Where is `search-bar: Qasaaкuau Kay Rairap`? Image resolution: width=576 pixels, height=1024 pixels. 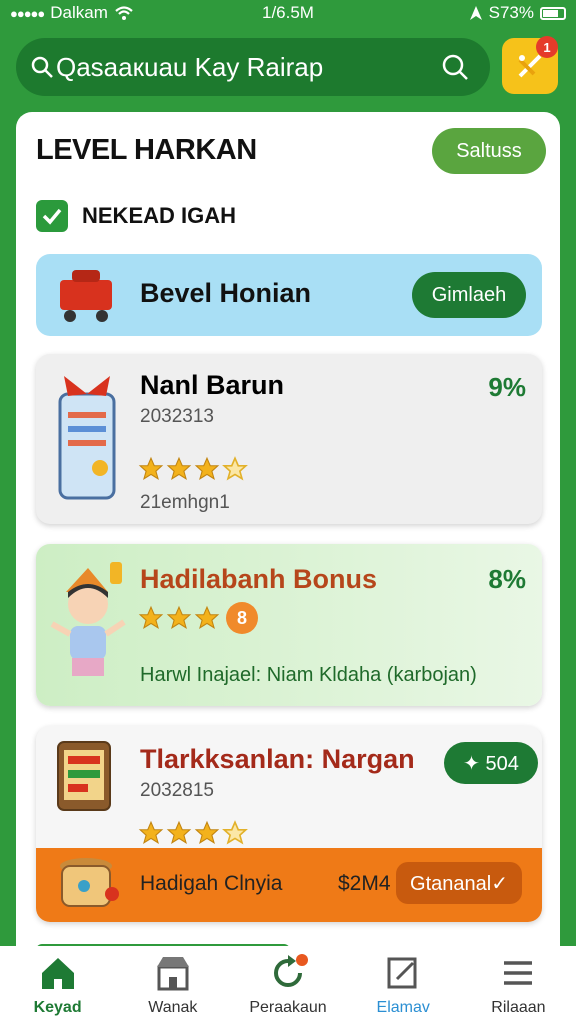
search-bar: Qasaaкuau Kay Rairap is located at coordinates (253, 67).